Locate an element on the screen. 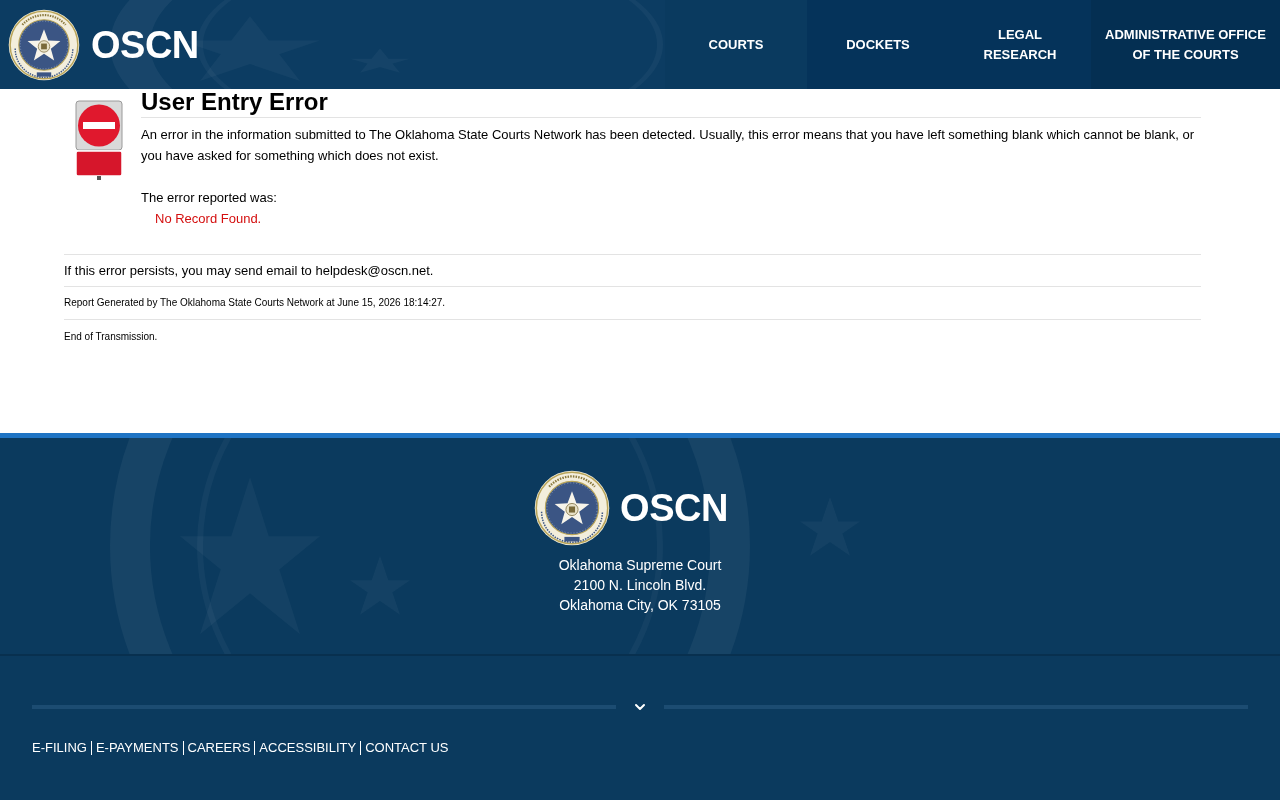 This screenshot has height=800, width=1280. footer-link: E-PAYMENTS is located at coordinates (137, 748).